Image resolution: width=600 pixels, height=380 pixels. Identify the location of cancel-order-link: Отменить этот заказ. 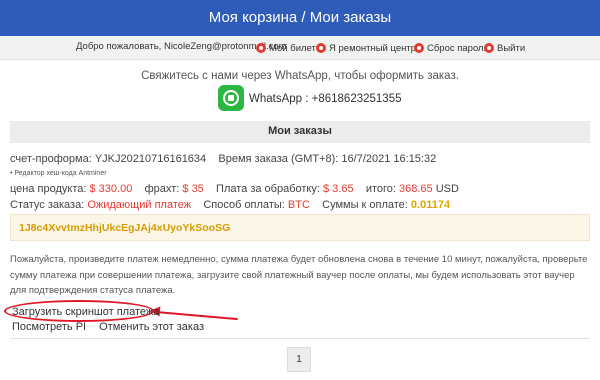
(151, 327).